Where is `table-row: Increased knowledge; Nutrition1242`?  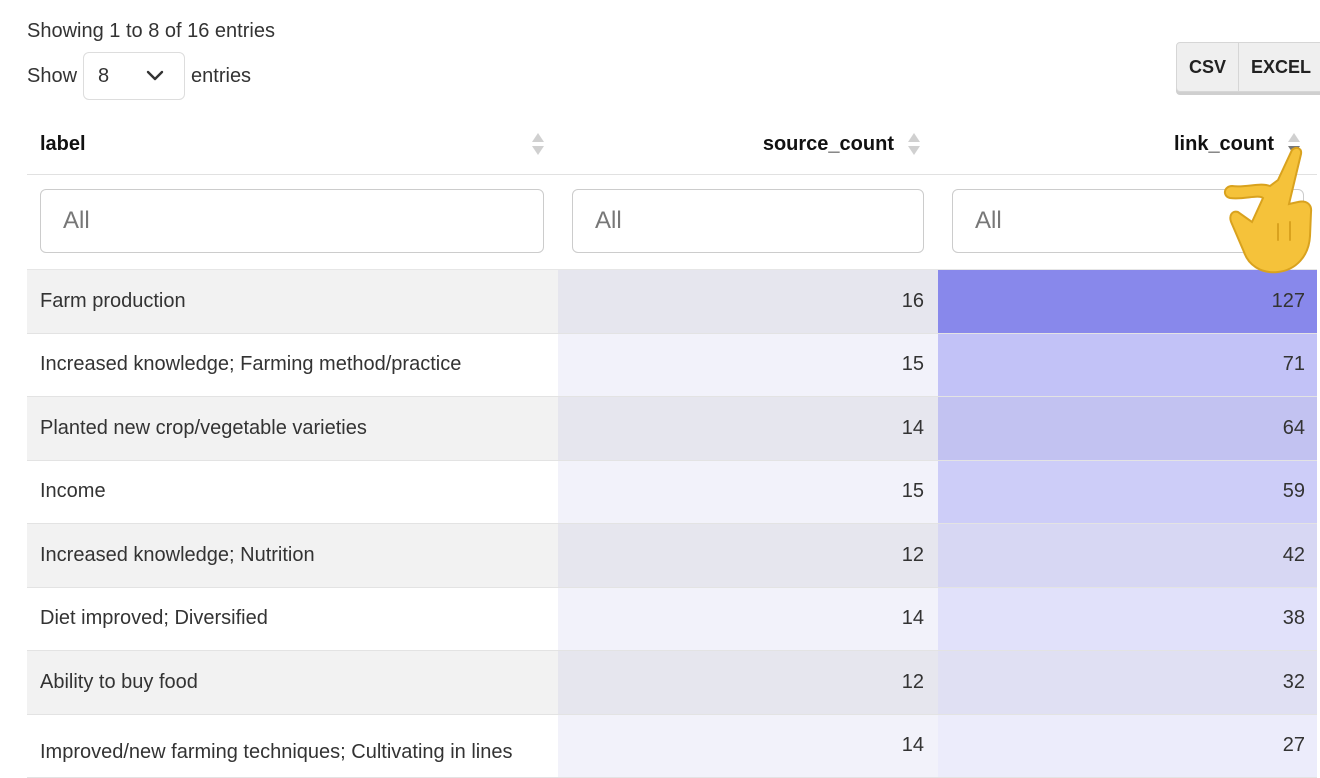 table-row: Increased knowledge; Nutrition1242 is located at coordinates (672, 556).